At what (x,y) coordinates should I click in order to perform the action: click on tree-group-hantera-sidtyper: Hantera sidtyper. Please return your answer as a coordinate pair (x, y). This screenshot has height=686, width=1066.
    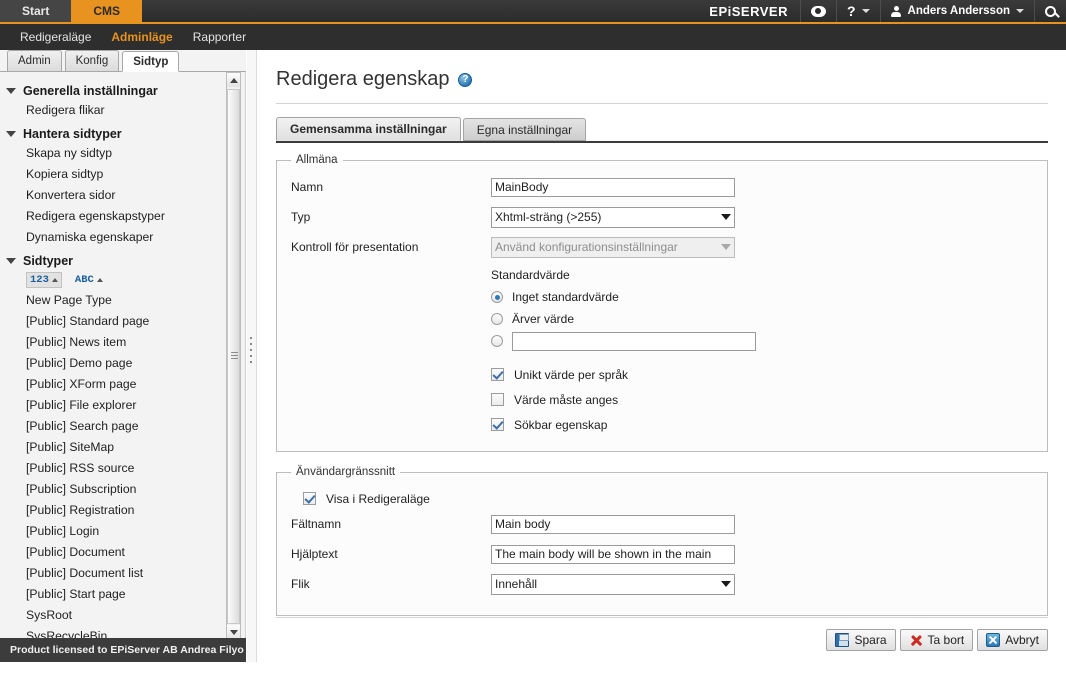
    Looking at the image, I should click on (117, 134).